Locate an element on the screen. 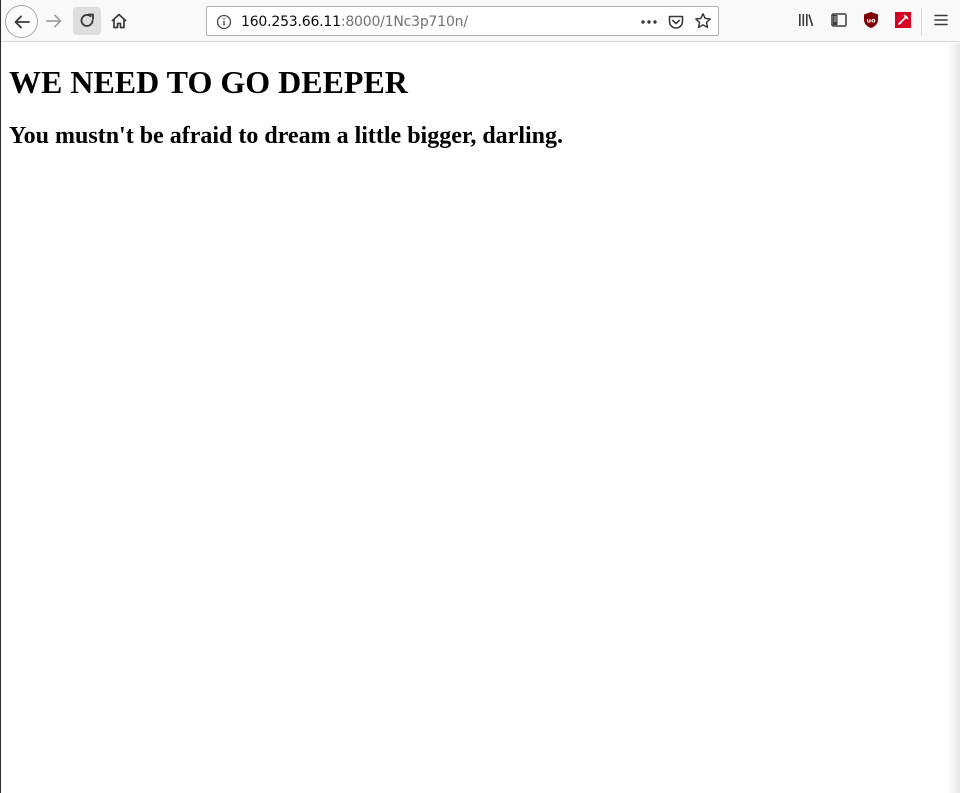 Image resolution: width=960 pixels, height=793 pixels. ublock-icon: uo is located at coordinates (871, 20).